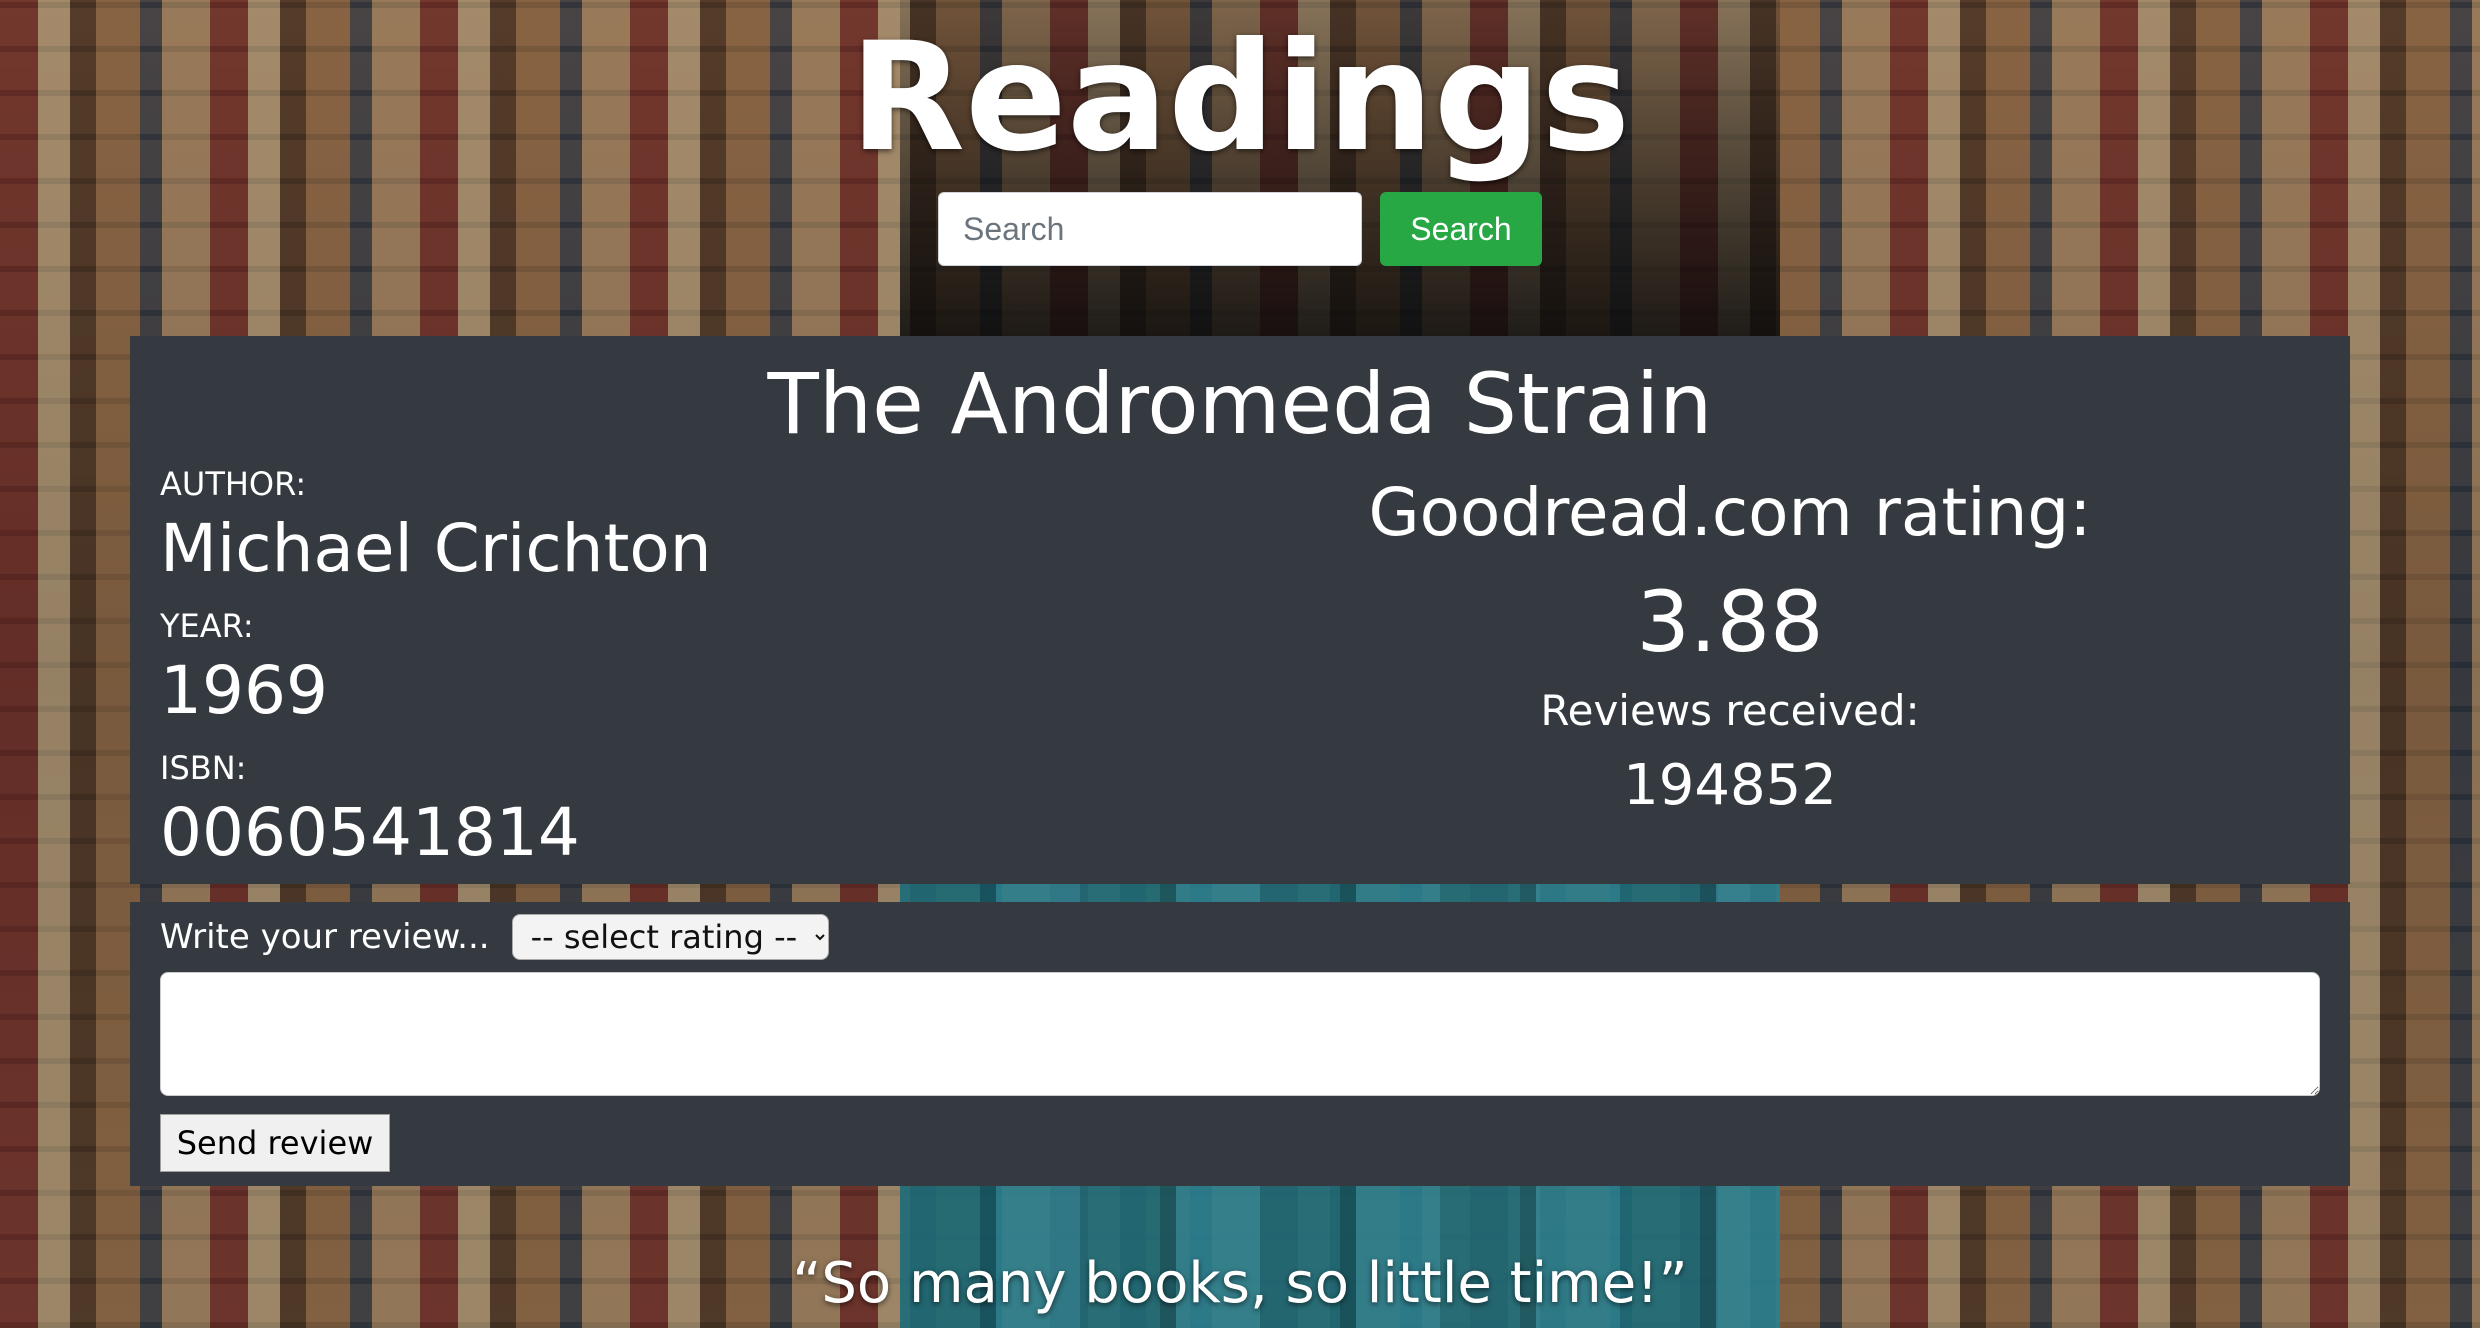 The image size is (2480, 1328). I want to click on rating-value: 3.88, so click(1730, 622).